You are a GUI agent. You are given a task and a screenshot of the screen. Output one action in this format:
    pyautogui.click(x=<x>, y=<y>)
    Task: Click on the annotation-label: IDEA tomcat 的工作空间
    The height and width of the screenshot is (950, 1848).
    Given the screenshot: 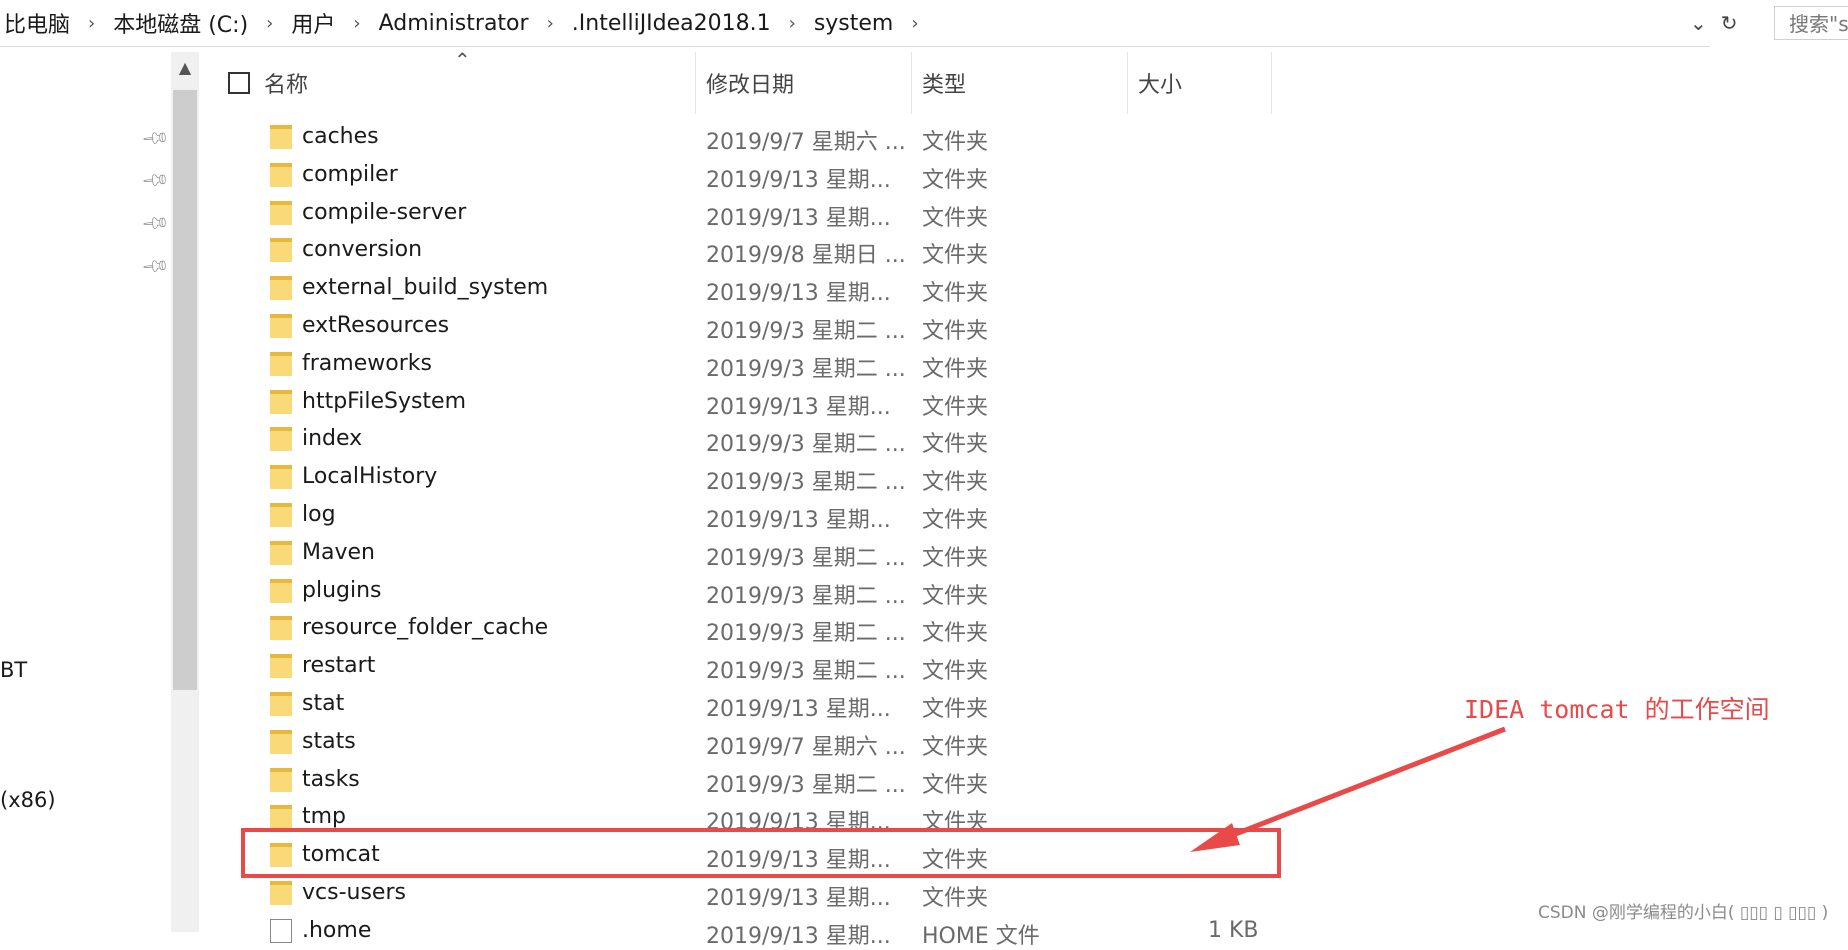 What is the action you would take?
    pyautogui.click(x=1617, y=709)
    